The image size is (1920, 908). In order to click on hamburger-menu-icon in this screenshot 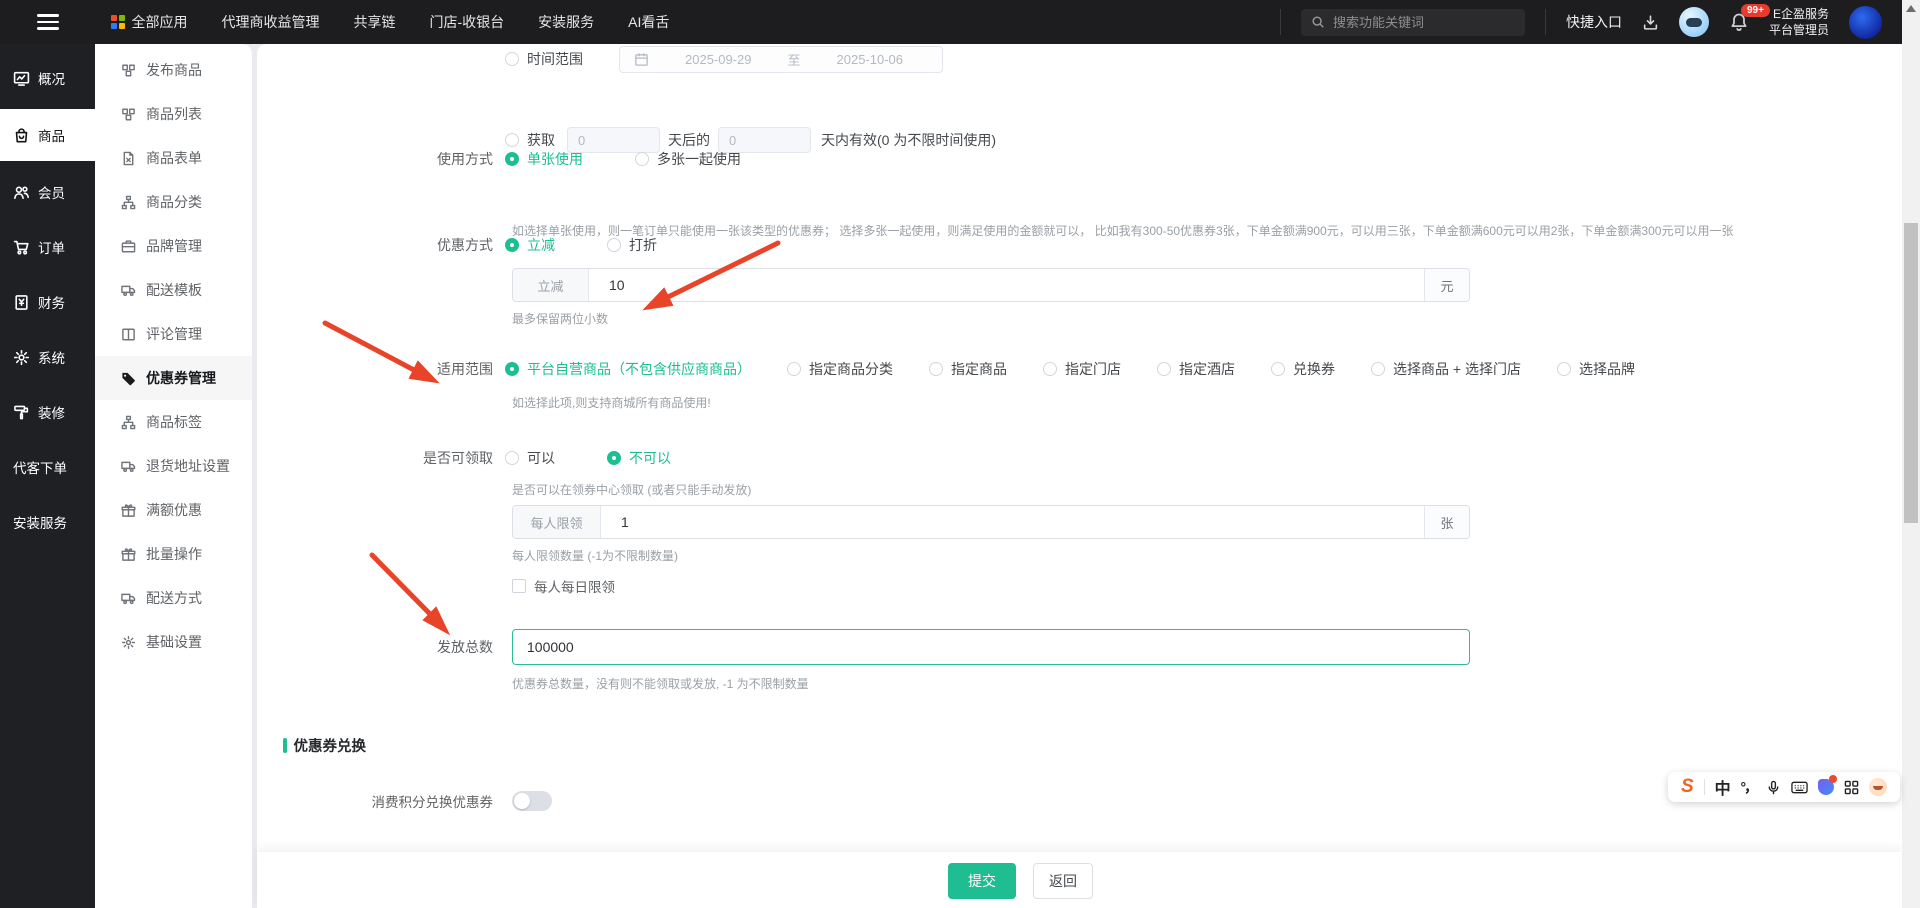, I will do `click(47, 22)`.